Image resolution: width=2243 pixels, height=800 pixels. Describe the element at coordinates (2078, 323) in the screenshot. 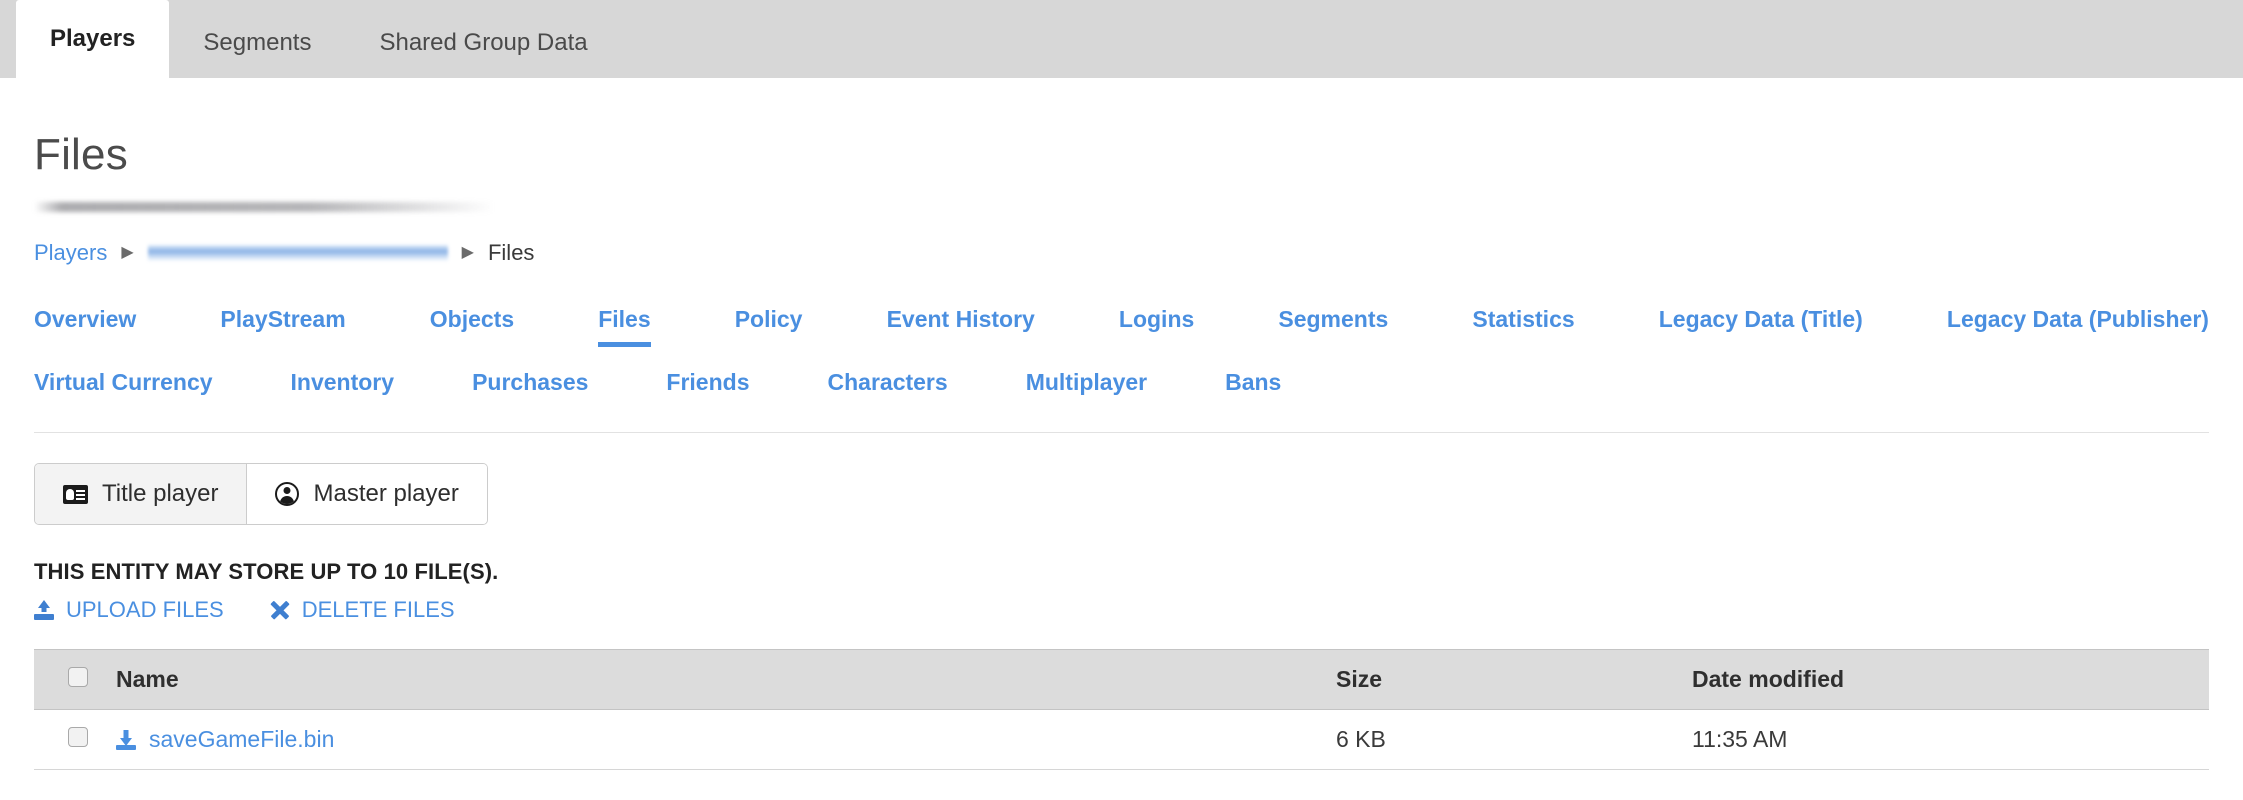

I see `subnav-item-legacy-data-publisher: Legacy Data (Publisher)` at that location.